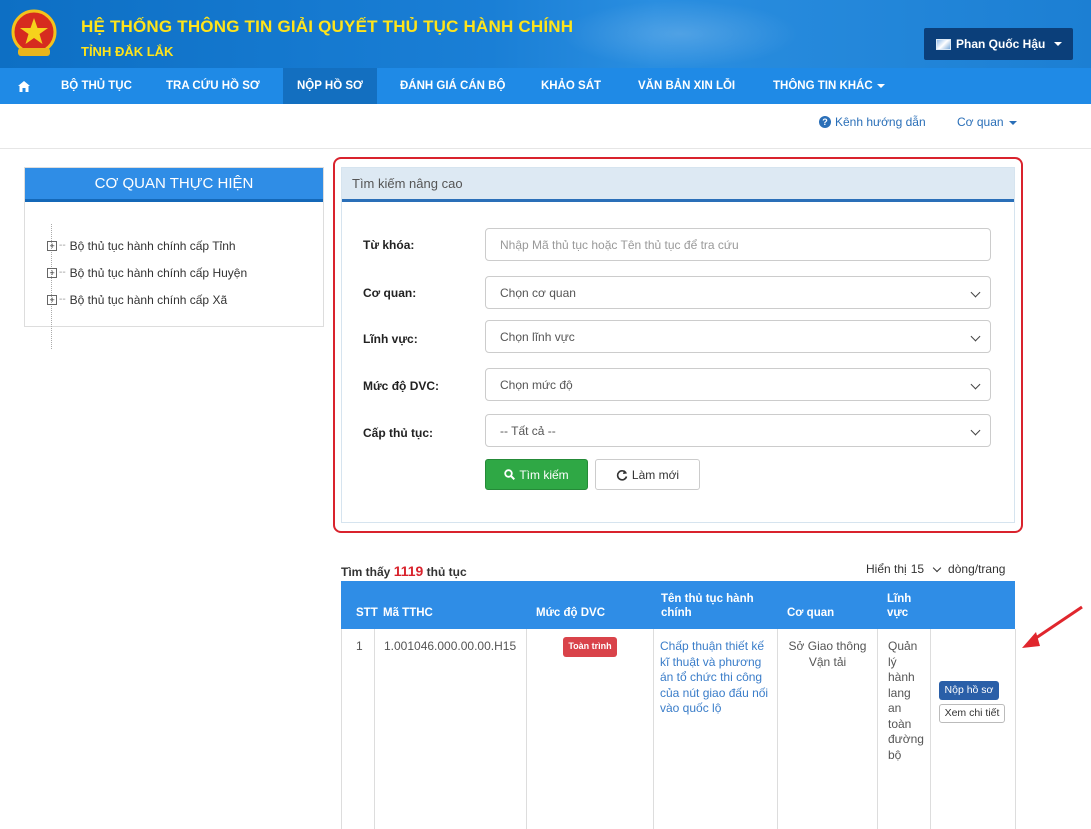 The image size is (1091, 829). What do you see at coordinates (446, 572) in the screenshot?
I see `results-count-suffix: thủ tục` at bounding box center [446, 572].